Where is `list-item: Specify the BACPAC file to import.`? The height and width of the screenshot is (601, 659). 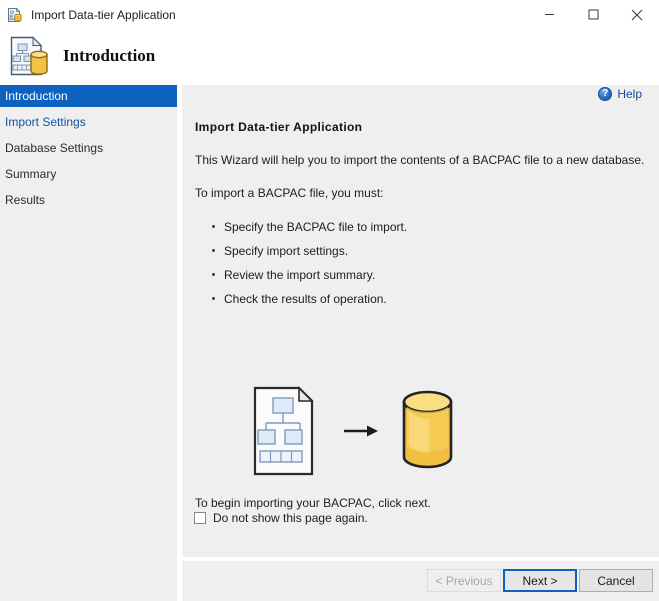 list-item: Specify the BACPAC file to import. is located at coordinates (421, 231).